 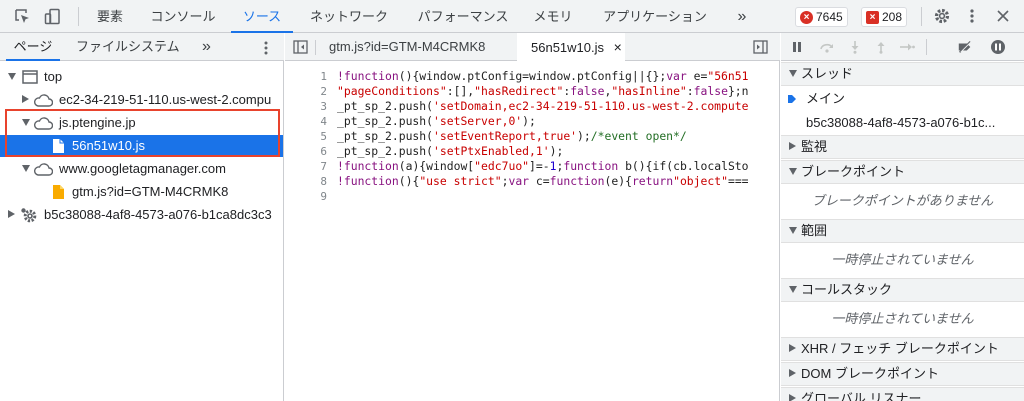 What do you see at coordinates (697, 76) in the screenshot?
I see `code-token: e=` at bounding box center [697, 76].